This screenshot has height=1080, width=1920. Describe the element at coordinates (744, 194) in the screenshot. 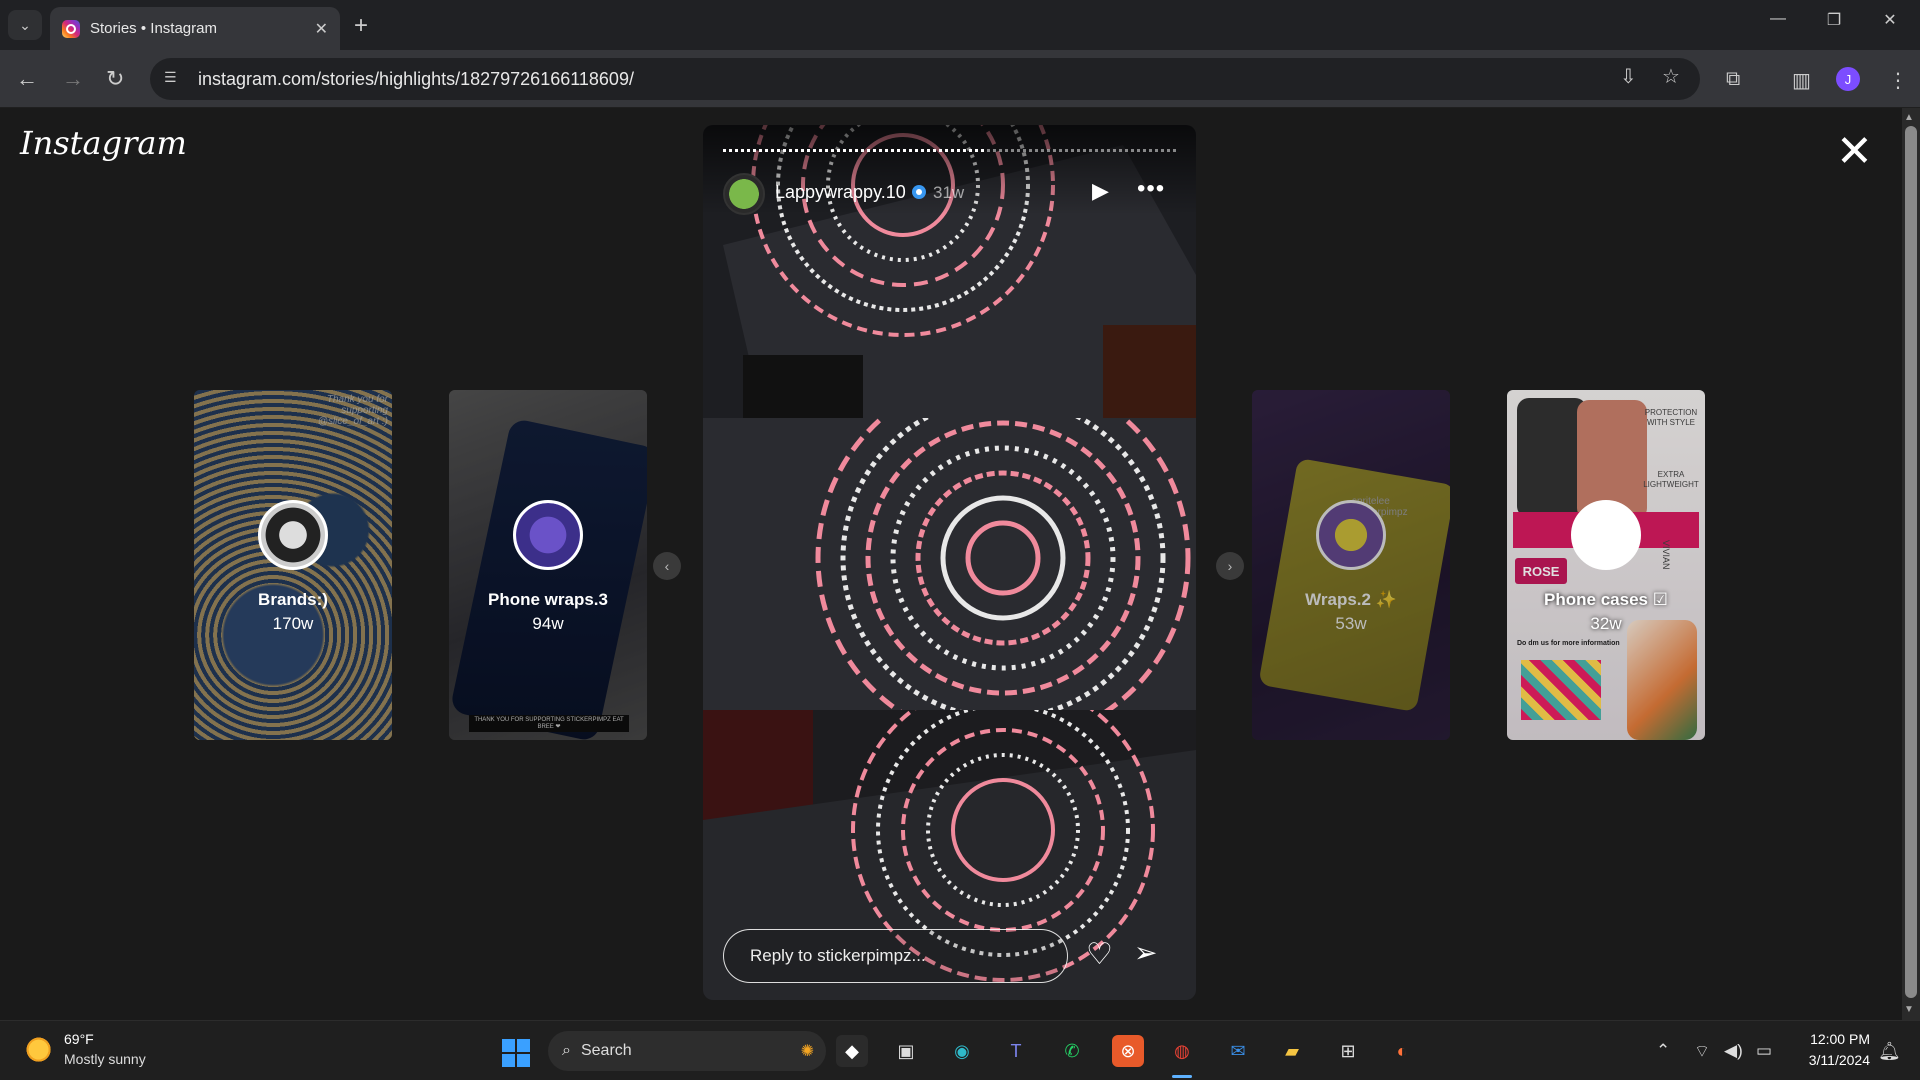

I see `story-user-avatar` at that location.